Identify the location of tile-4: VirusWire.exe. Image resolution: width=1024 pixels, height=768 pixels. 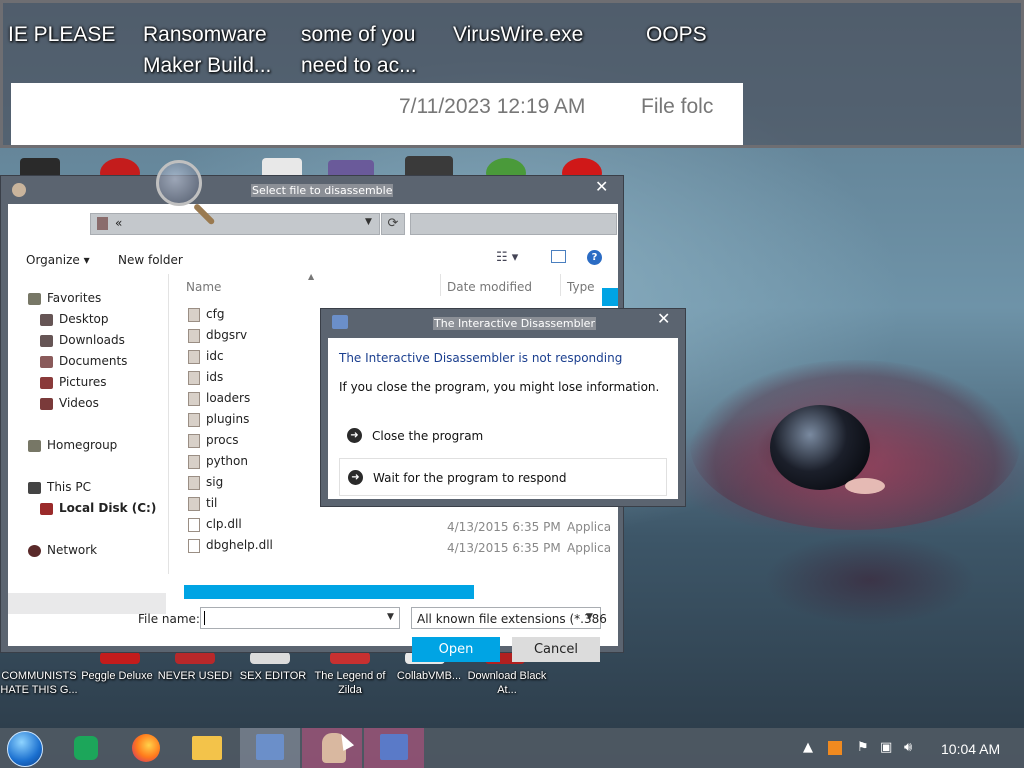
(518, 34).